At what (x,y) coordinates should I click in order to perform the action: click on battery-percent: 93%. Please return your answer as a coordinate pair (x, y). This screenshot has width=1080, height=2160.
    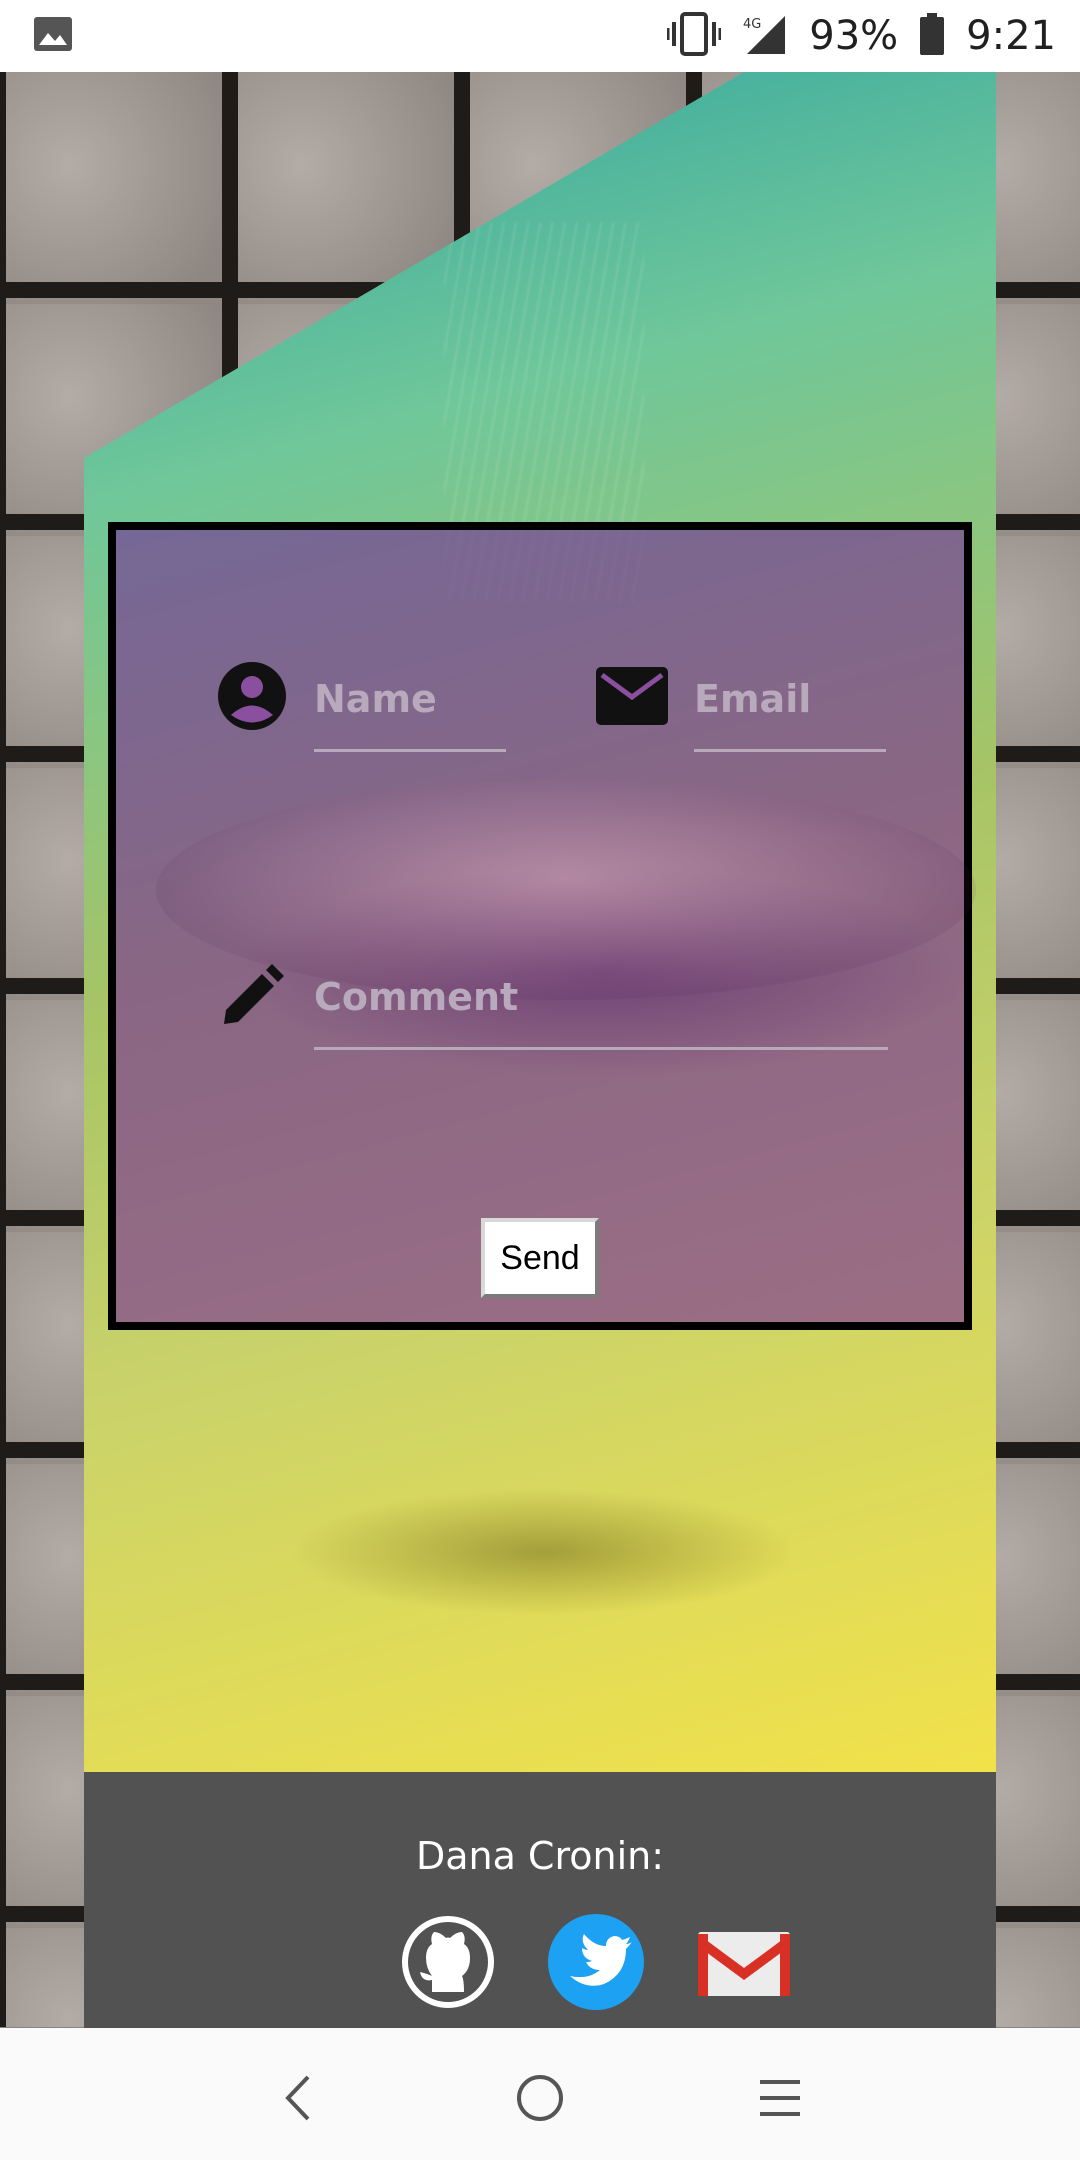
    Looking at the image, I should click on (854, 36).